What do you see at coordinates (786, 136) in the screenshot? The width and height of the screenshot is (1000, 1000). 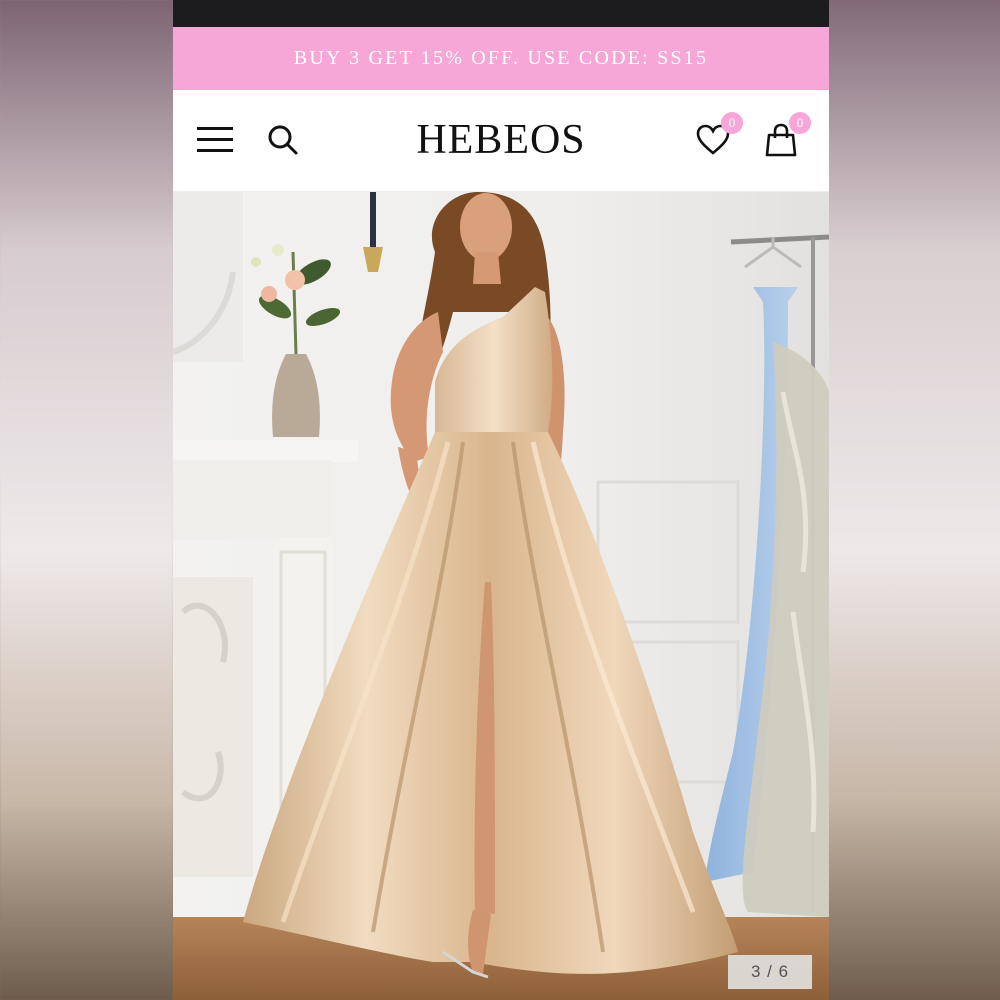 I see `cart-button: 0` at bounding box center [786, 136].